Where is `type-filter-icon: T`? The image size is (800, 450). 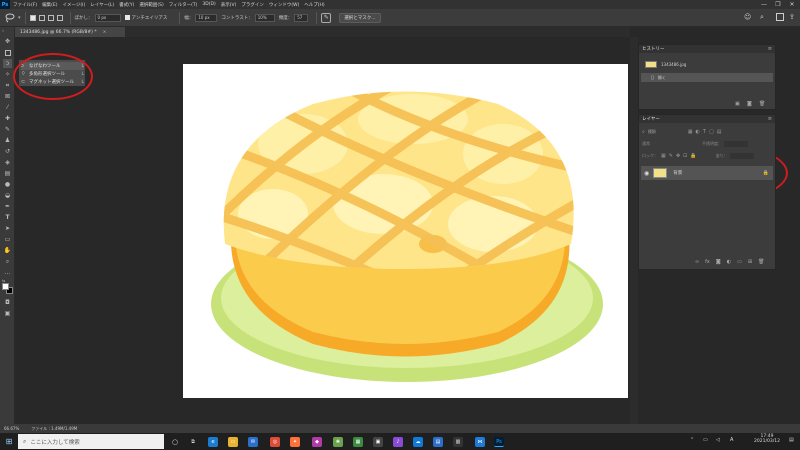
type-filter-icon: T is located at coordinates (704, 132).